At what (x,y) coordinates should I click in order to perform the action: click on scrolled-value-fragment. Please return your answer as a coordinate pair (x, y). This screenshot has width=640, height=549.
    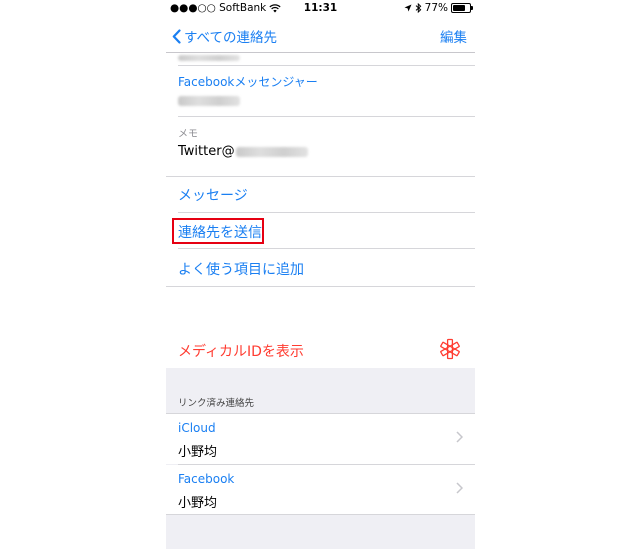
    Looking at the image, I should click on (209, 58).